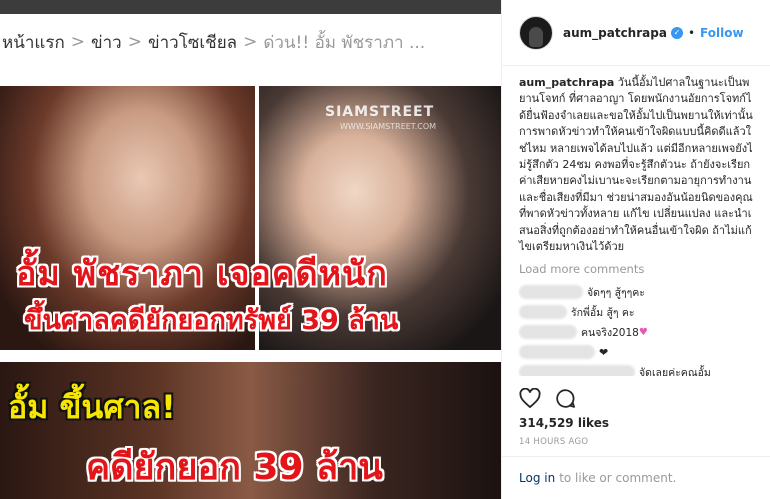  I want to click on avatar, so click(536, 32).